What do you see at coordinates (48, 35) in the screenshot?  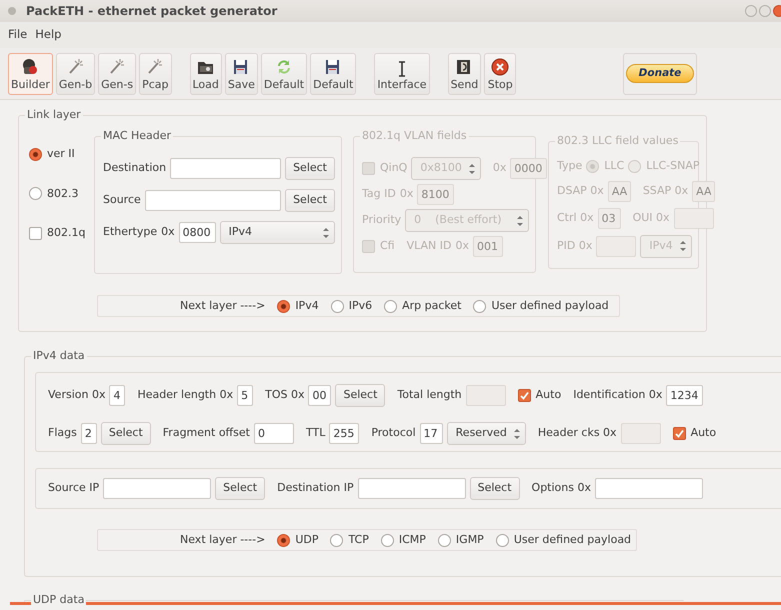 I see `menu-item: Help` at bounding box center [48, 35].